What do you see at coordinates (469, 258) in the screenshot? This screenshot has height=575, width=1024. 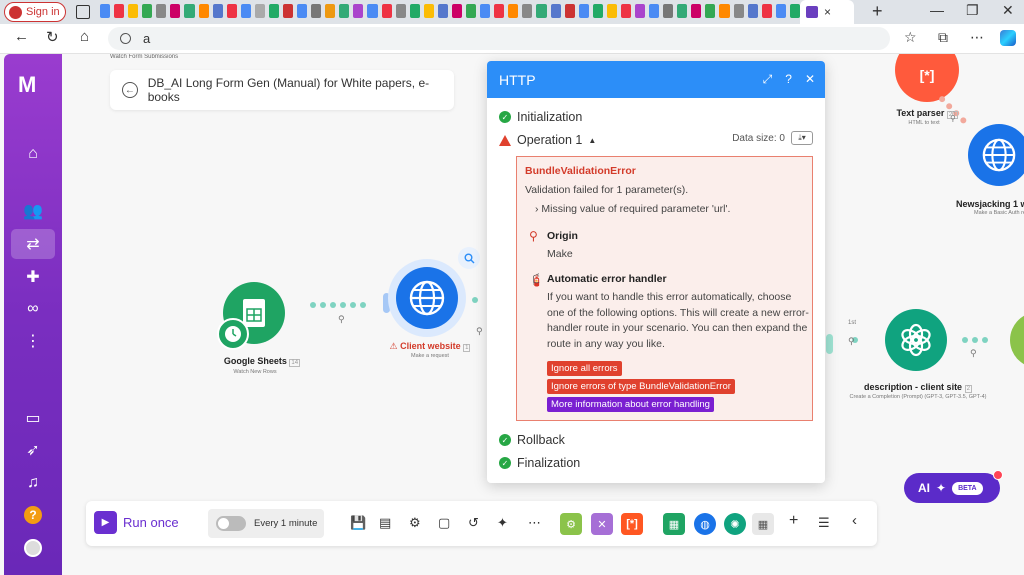 I see `search-icon` at bounding box center [469, 258].